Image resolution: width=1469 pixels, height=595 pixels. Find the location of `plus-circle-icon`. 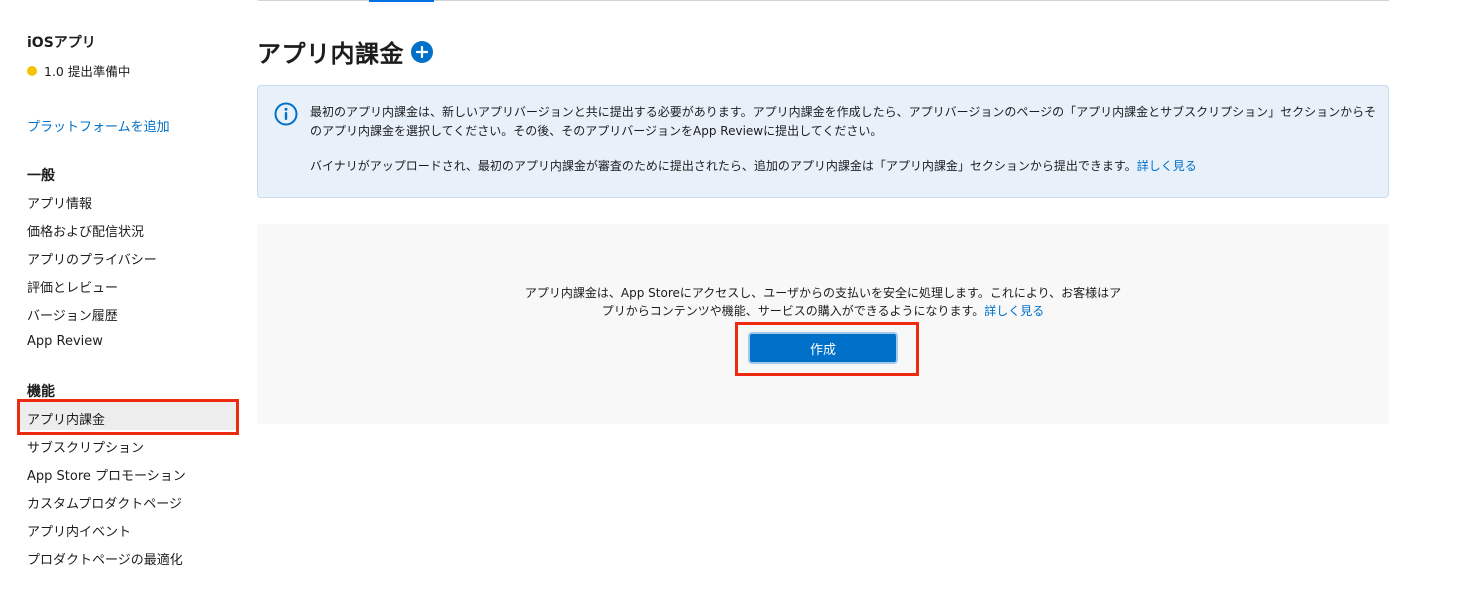

plus-circle-icon is located at coordinates (422, 51).